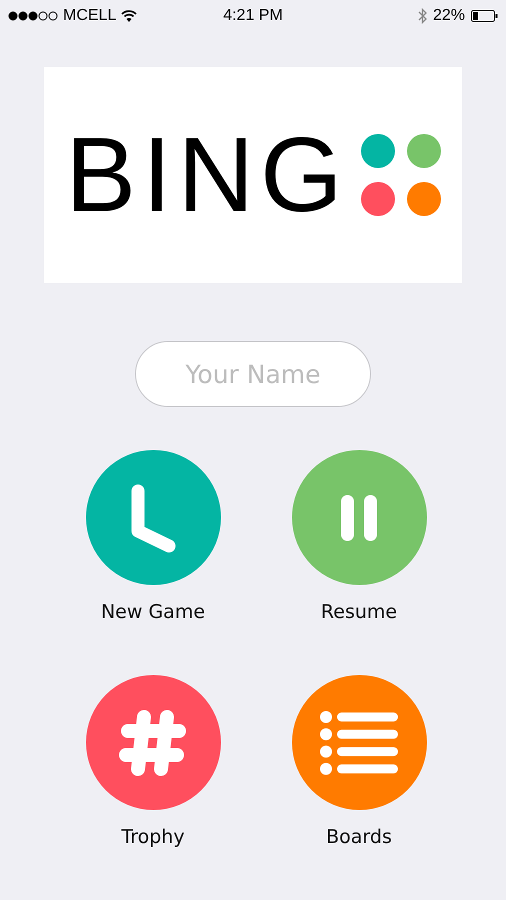  Describe the element at coordinates (153, 612) in the screenshot. I see `menu-label: New Game` at that location.